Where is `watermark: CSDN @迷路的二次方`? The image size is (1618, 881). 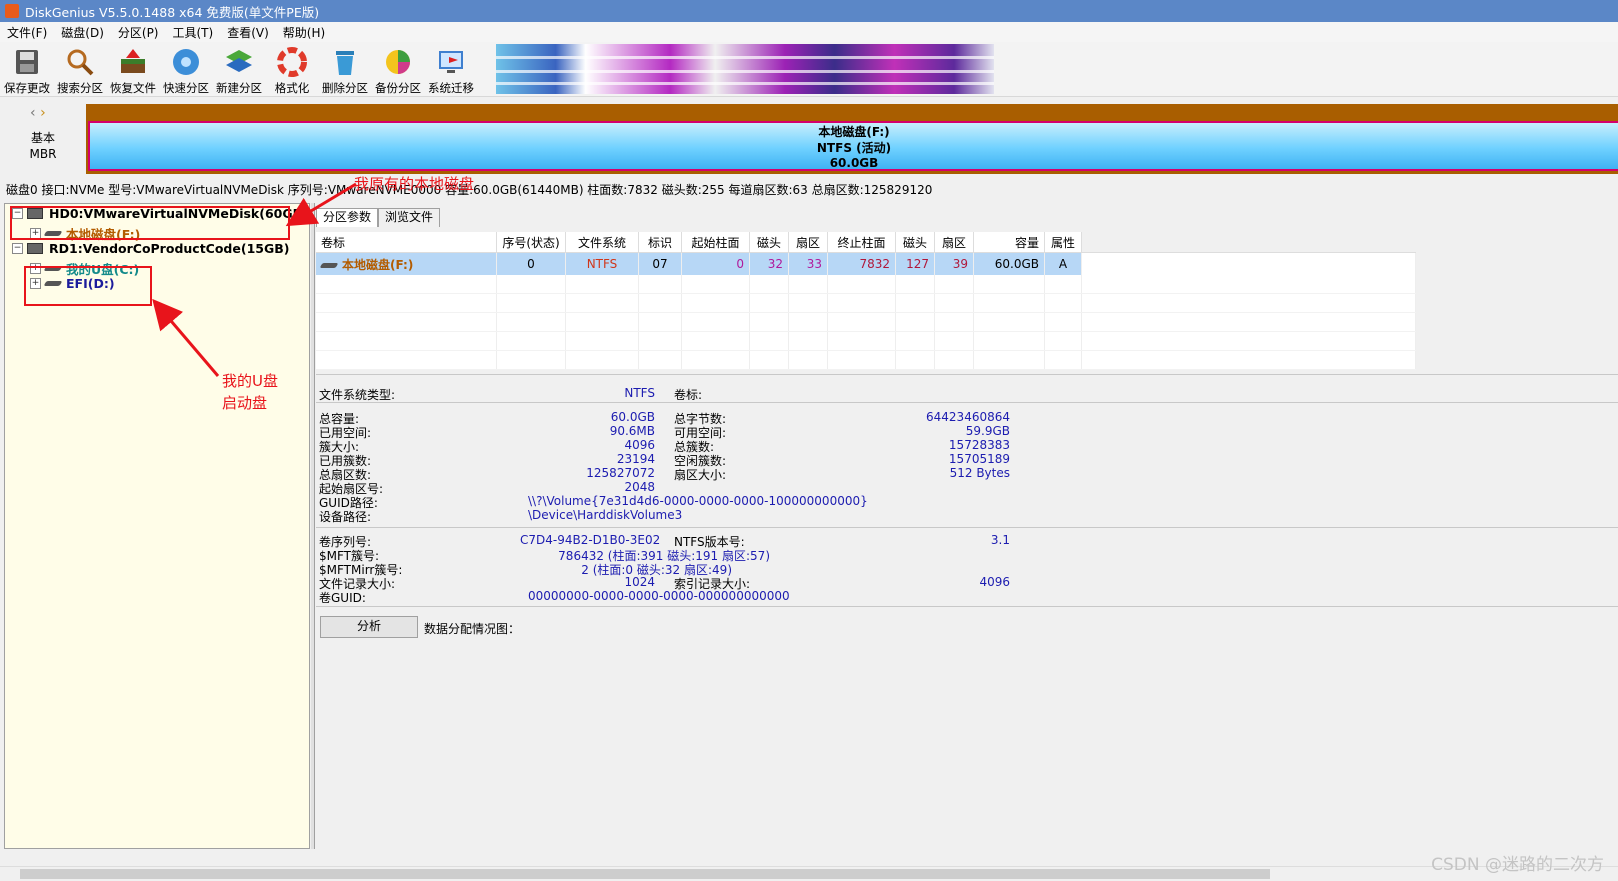
watermark: CSDN @迷路的二次方 is located at coordinates (1517, 865).